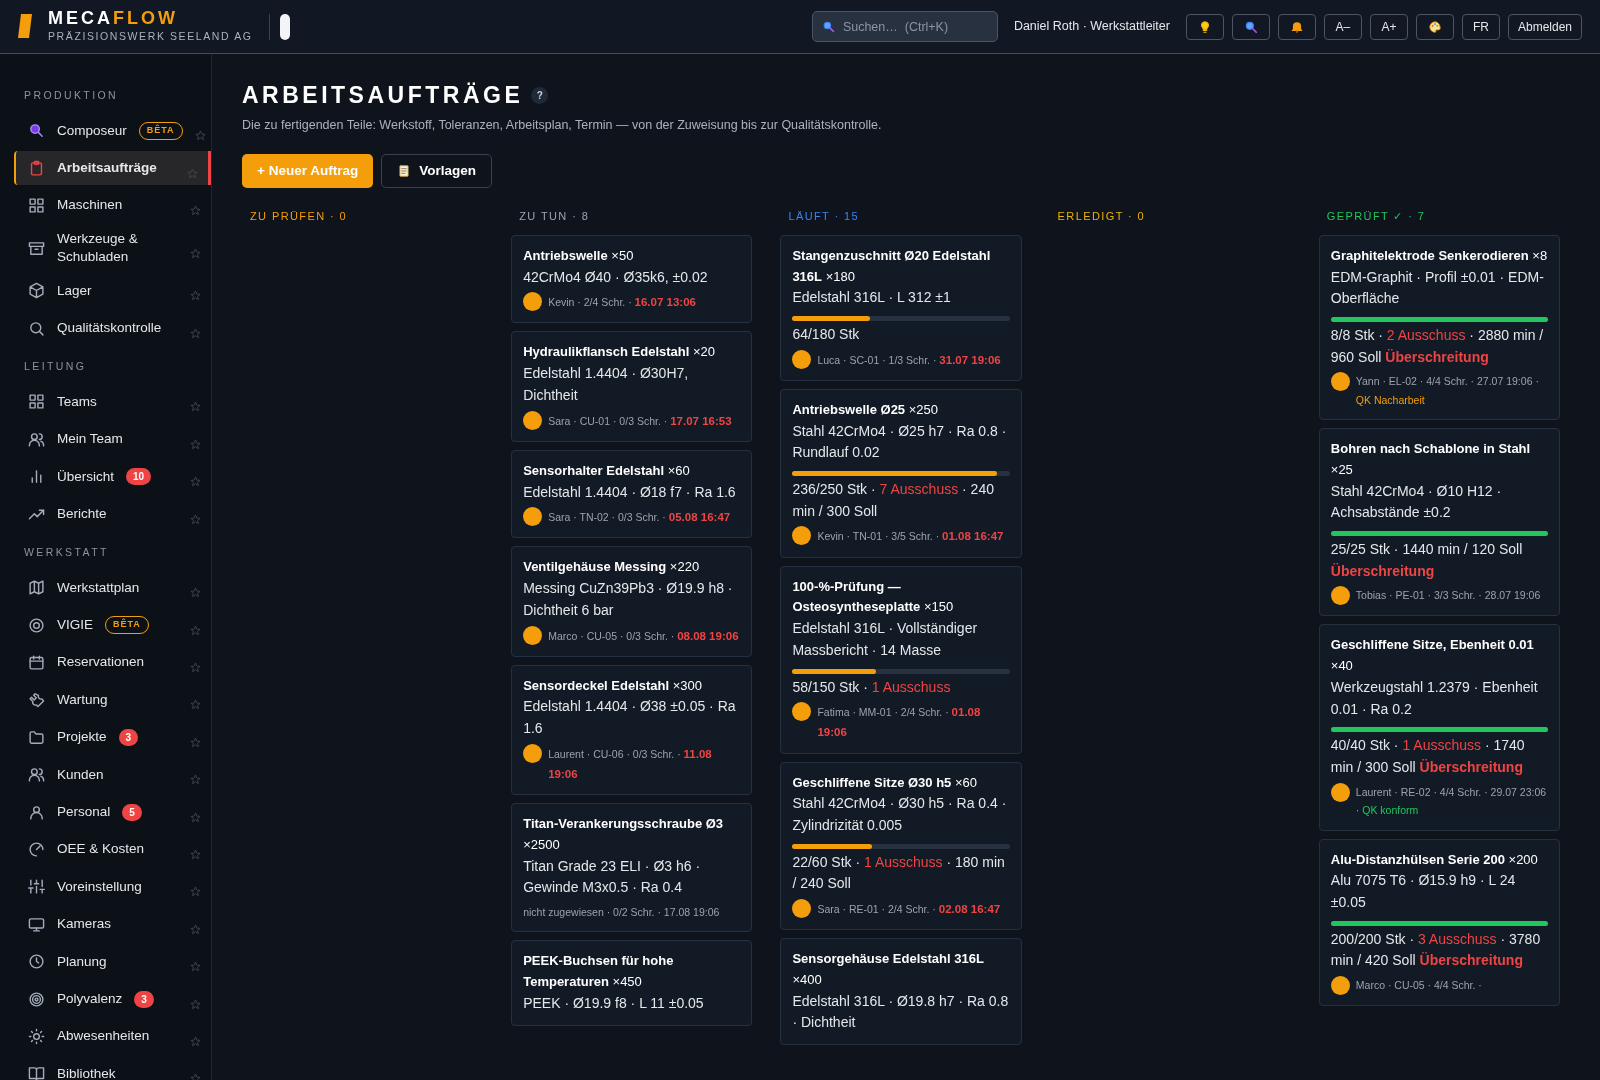 This screenshot has height=1080, width=1600. Describe the element at coordinates (901, 992) in the screenshot. I see `order-card: Sensorgehäuse Edelstahl 316L ×400 Edelstahl 316L · Ø19.8 h7 · Ra 0.8 · Dichtheit` at that location.